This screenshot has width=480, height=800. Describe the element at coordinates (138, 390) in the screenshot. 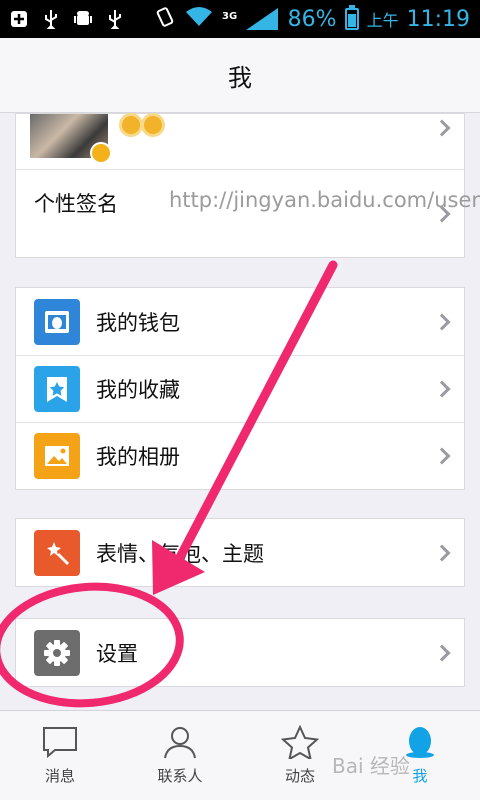

I see `menu-label: 我的收藏` at that location.